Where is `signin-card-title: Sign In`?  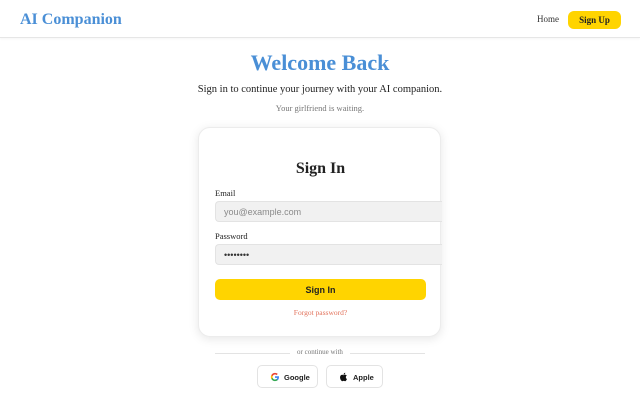 signin-card-title: Sign In is located at coordinates (320, 168).